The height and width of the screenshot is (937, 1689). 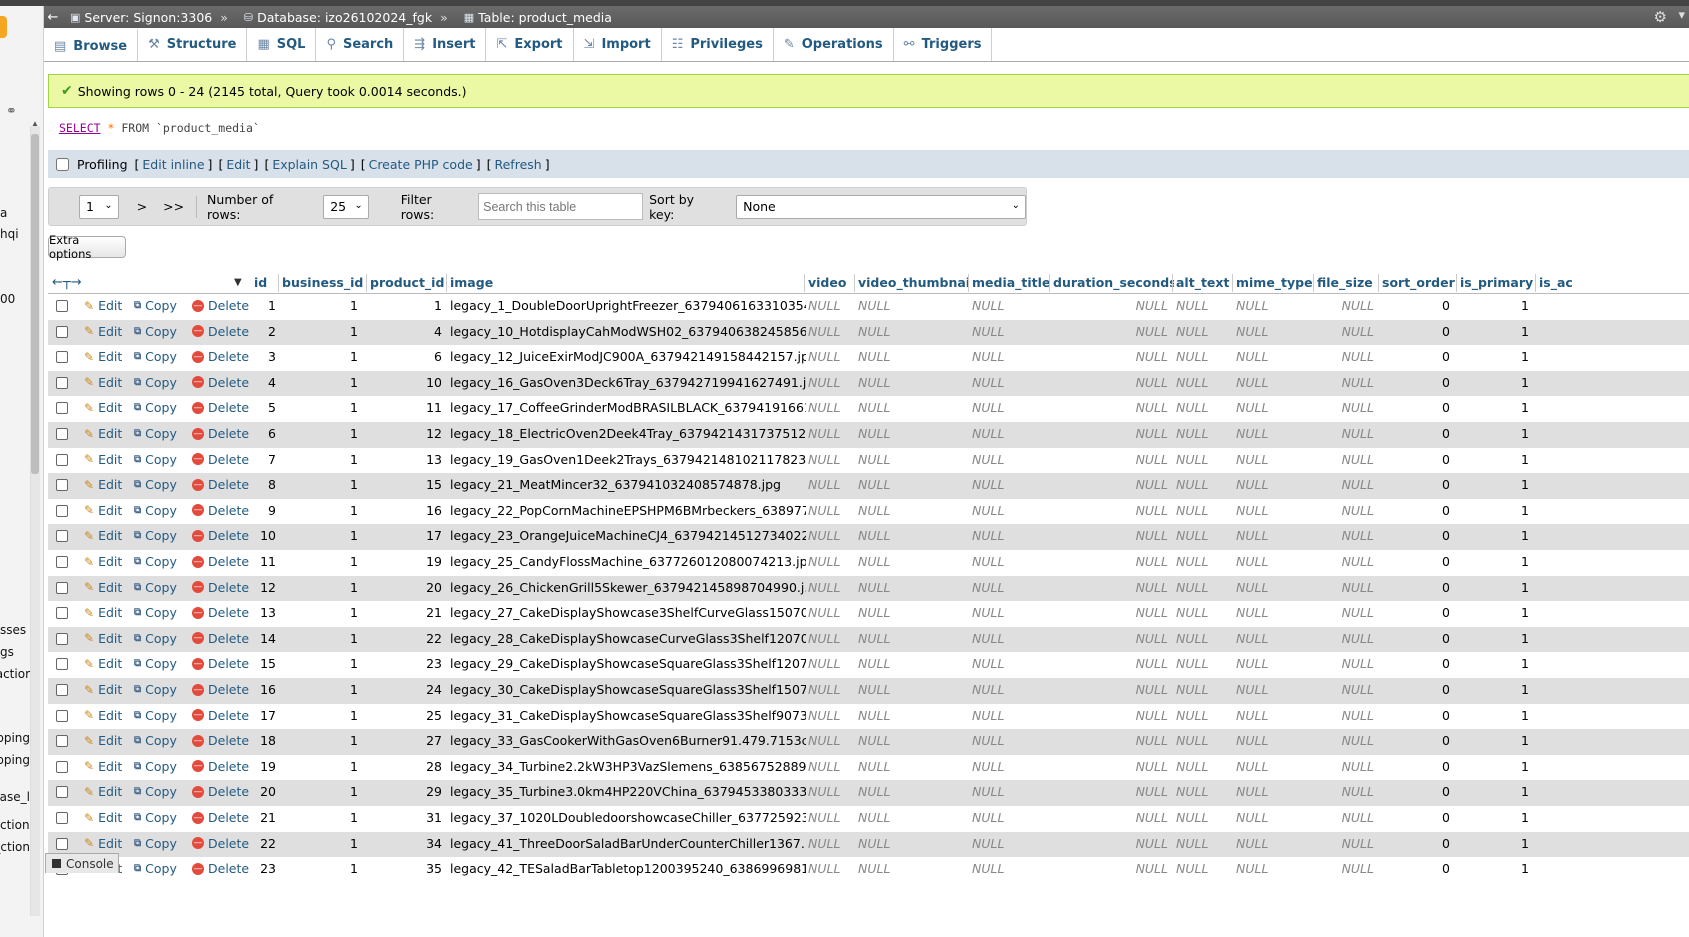 What do you see at coordinates (346, 206) in the screenshot?
I see `rows-select: 25 ⌄` at bounding box center [346, 206].